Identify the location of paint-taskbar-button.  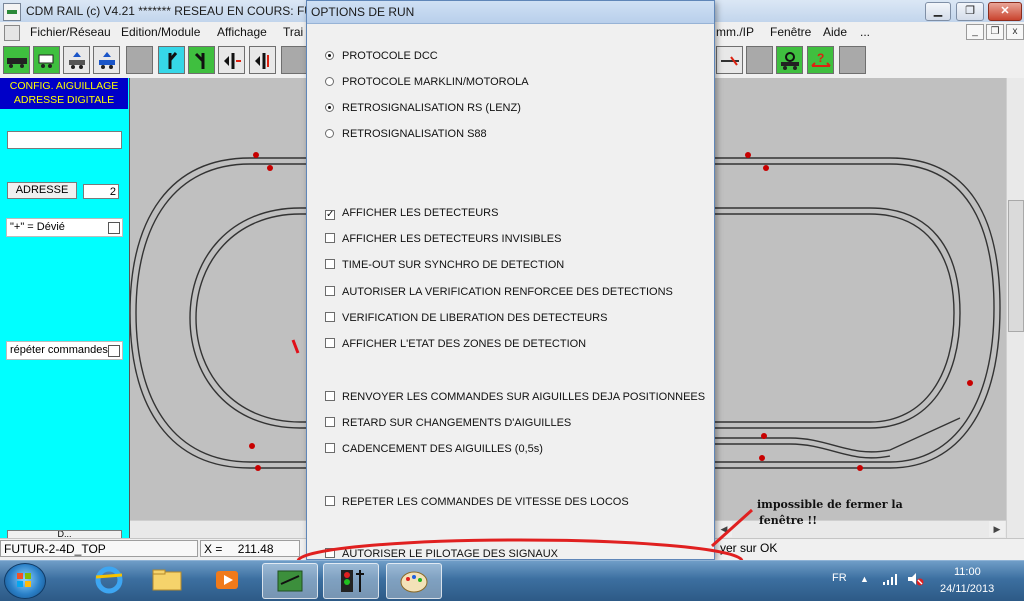
(414, 581).